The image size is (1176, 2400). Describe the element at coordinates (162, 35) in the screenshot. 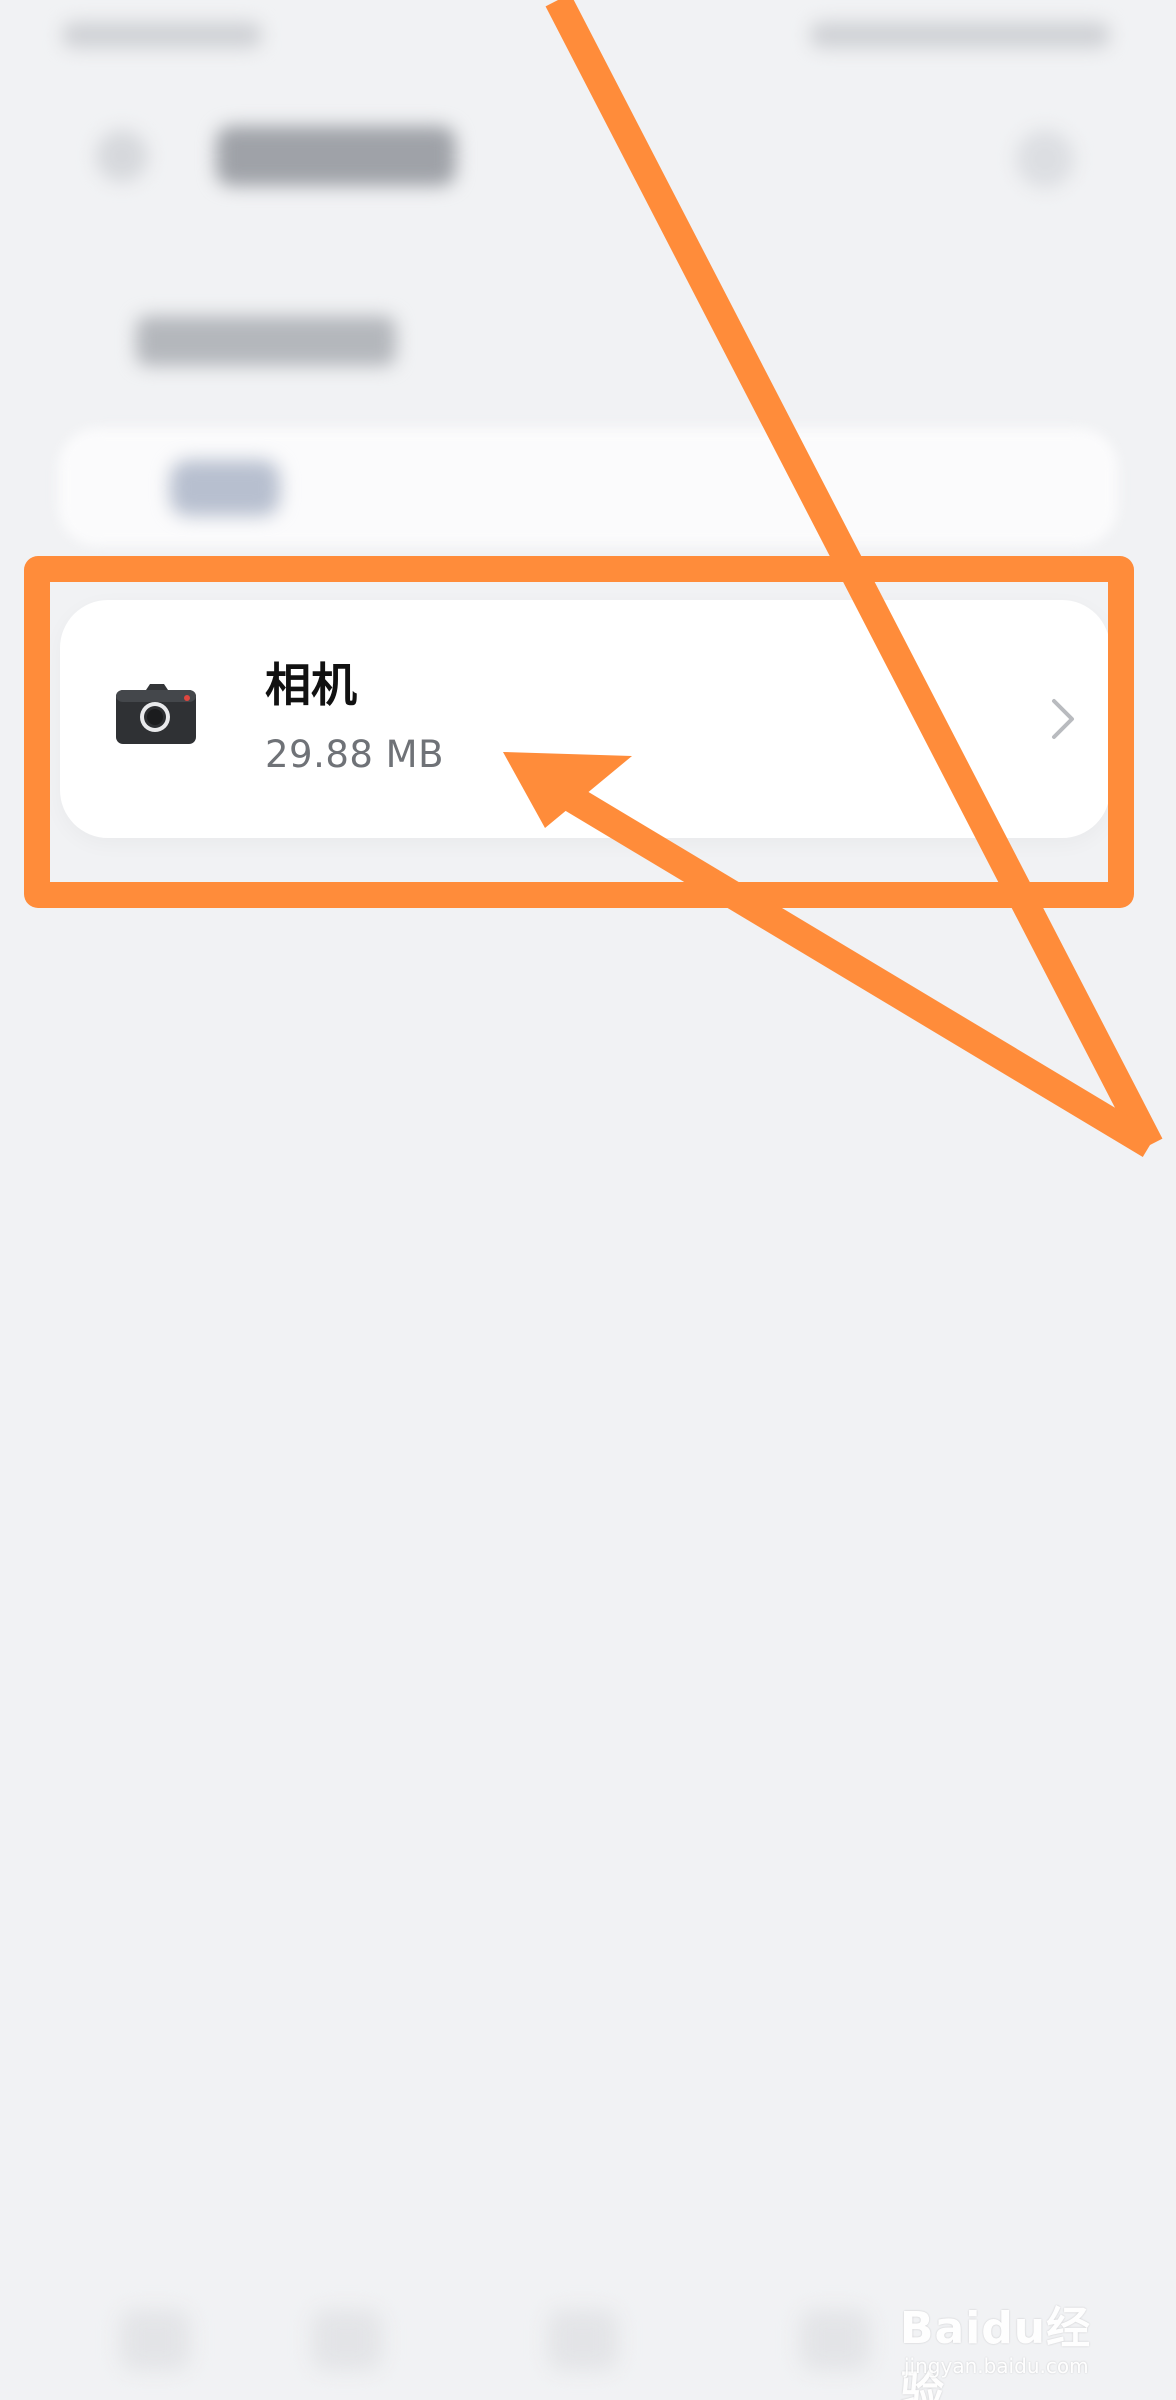

I see `status-bar-left-blurred` at that location.